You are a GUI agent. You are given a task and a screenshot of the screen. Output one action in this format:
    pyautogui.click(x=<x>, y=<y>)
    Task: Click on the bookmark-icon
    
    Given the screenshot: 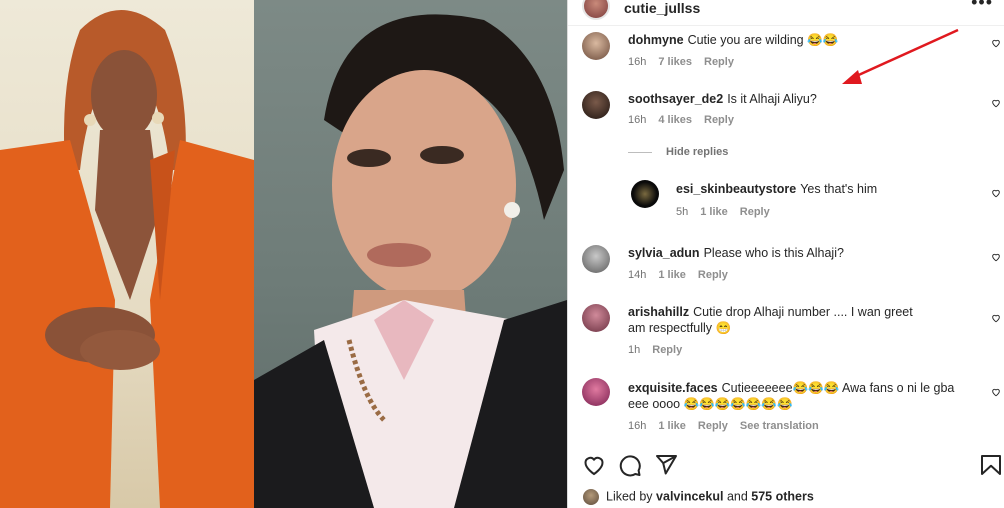 What is the action you would take?
    pyautogui.click(x=991, y=465)
    